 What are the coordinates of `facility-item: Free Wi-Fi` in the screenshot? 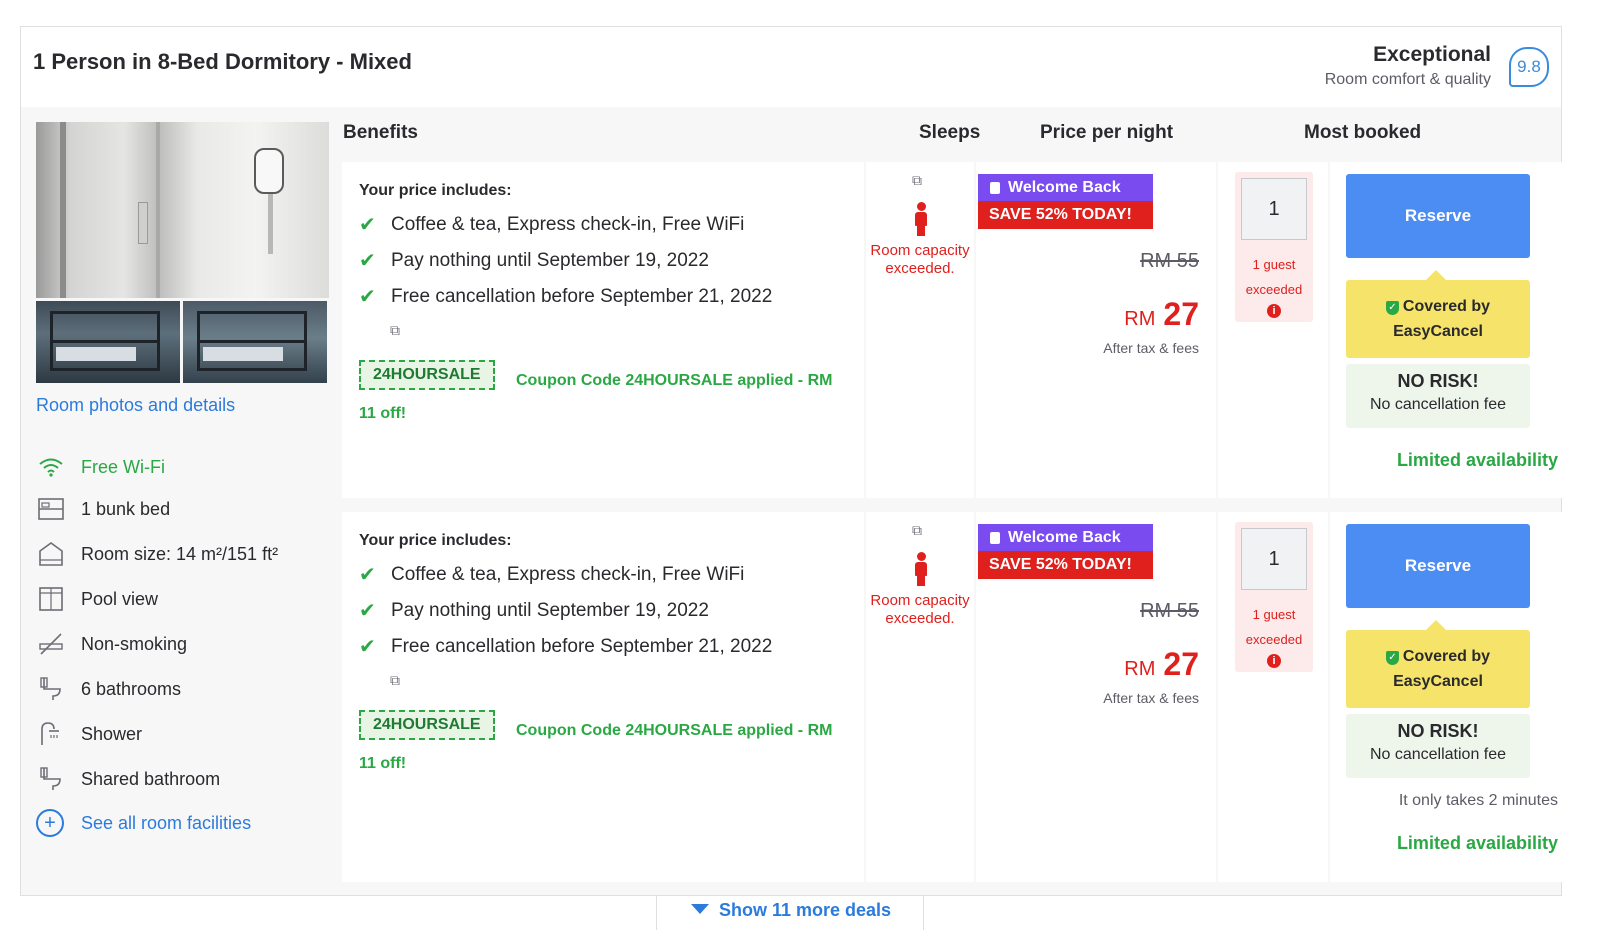 It's located at (100, 467).